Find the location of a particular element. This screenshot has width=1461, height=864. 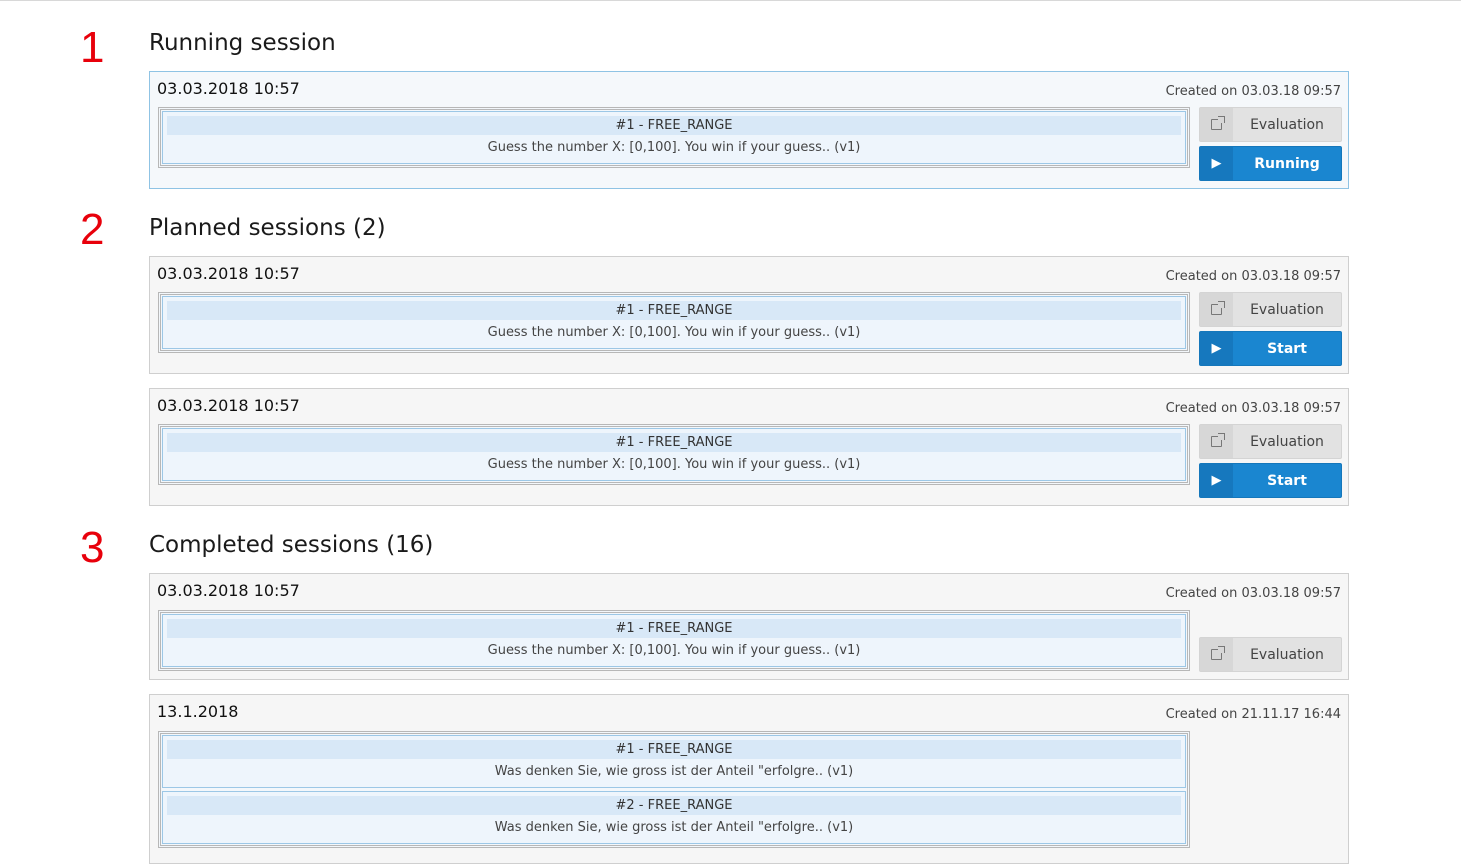

annotation-marker-3: 3 is located at coordinates (92, 547).